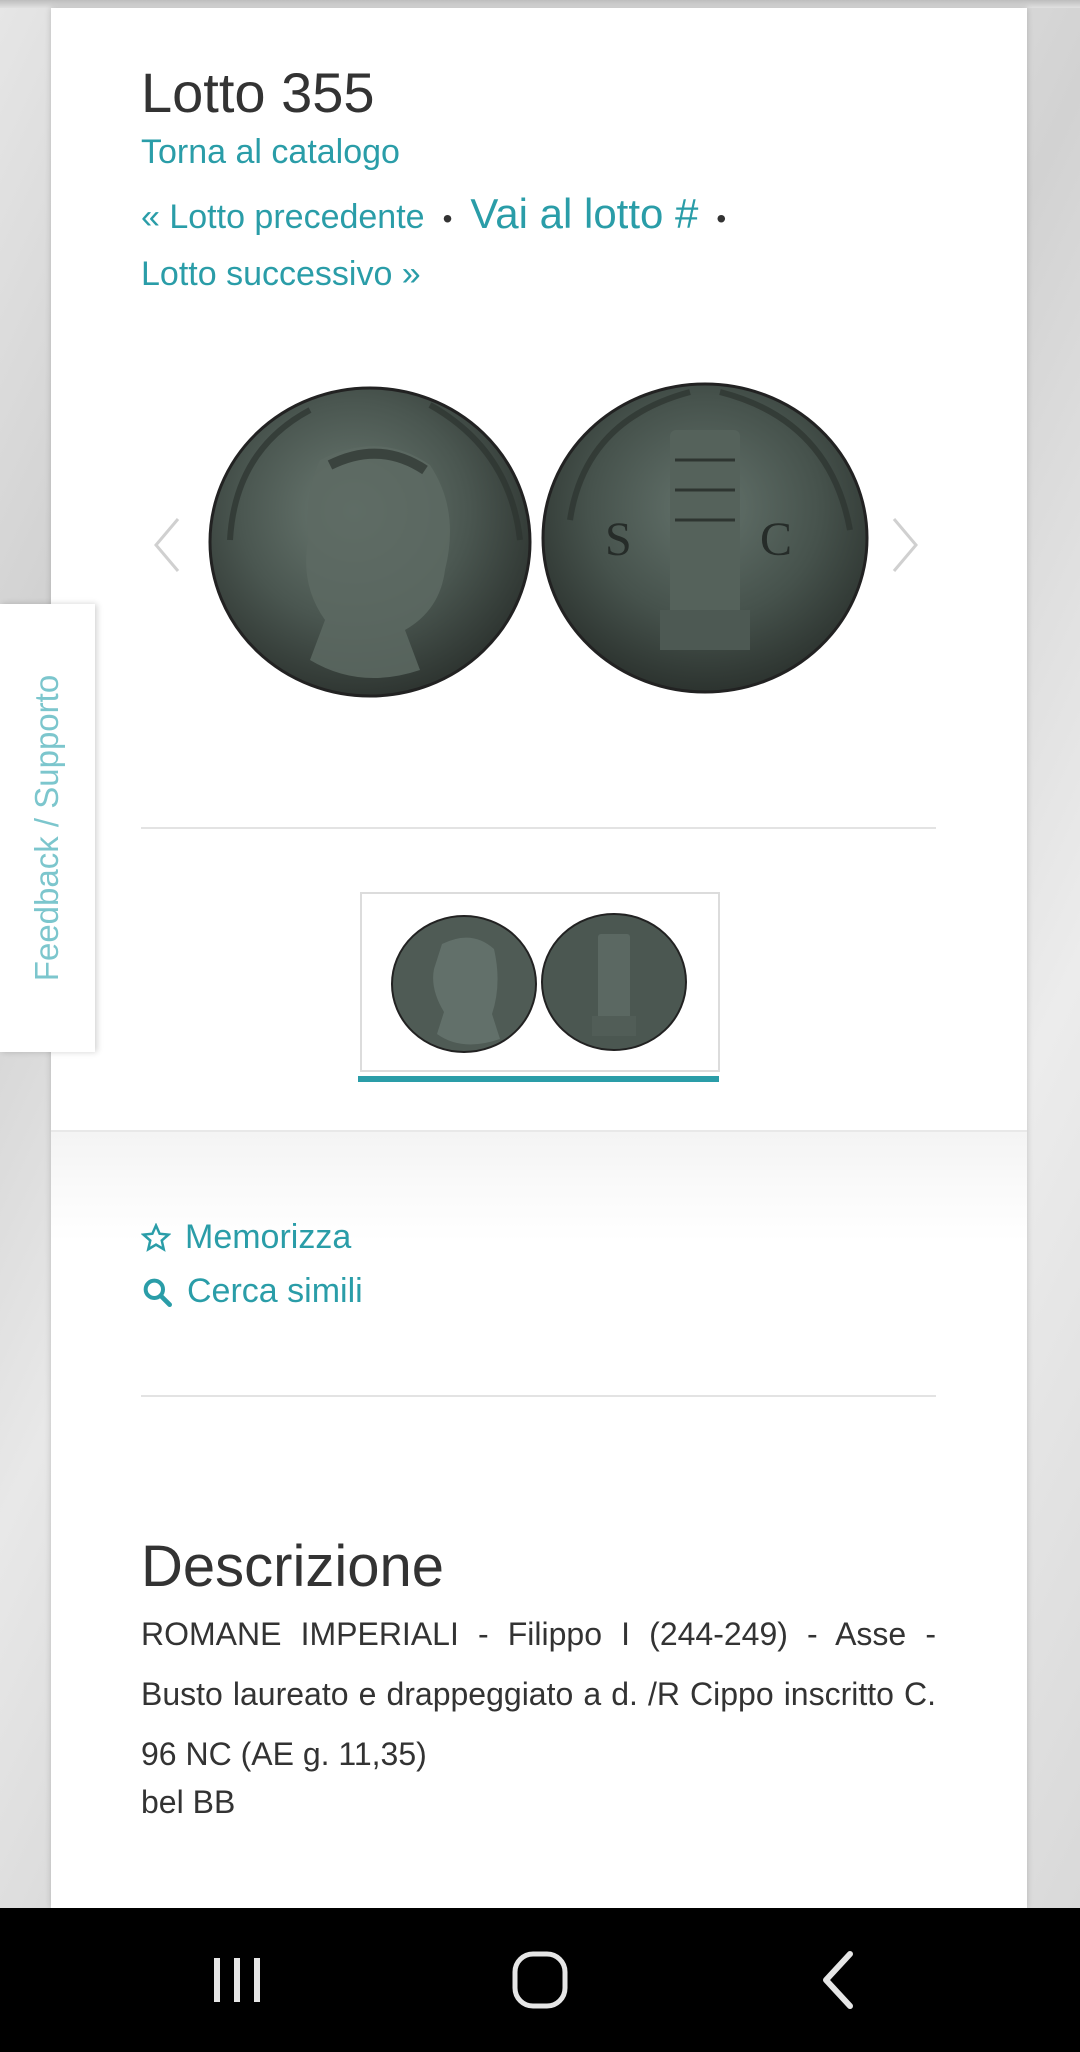 The width and height of the screenshot is (1080, 2052). What do you see at coordinates (538, 1079) in the screenshot?
I see `thumbnail-active-indicator` at bounding box center [538, 1079].